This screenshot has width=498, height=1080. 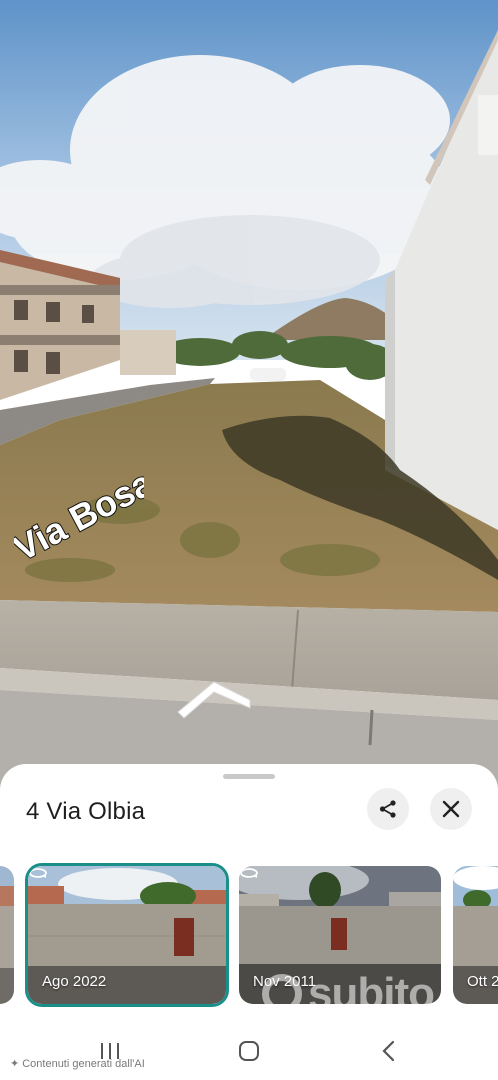 I want to click on history-thumbnail-selected: Ago 2022, so click(x=127, y=935).